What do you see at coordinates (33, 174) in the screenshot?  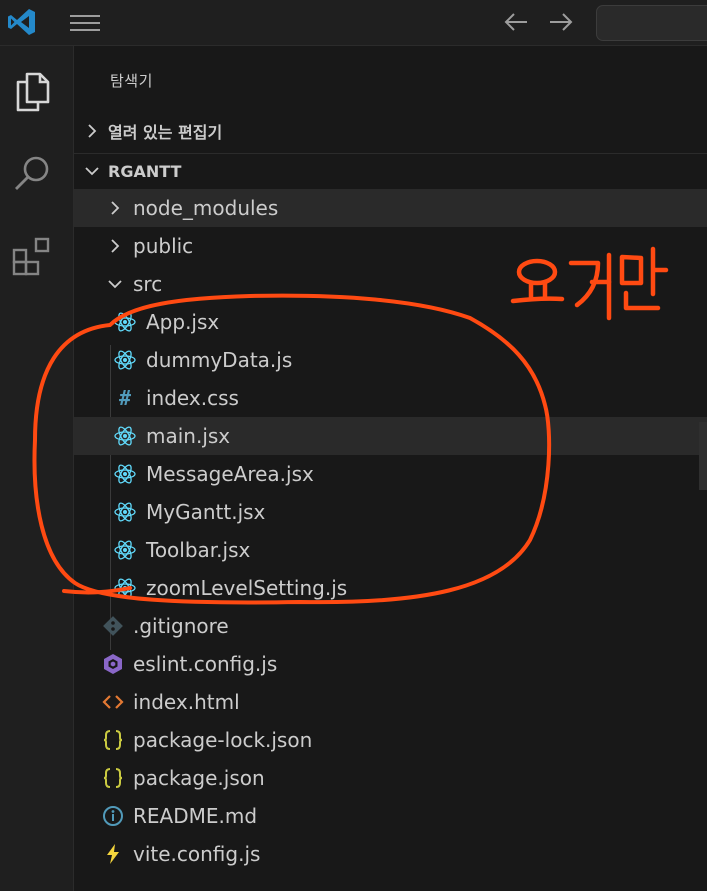 I see `search-icon` at bounding box center [33, 174].